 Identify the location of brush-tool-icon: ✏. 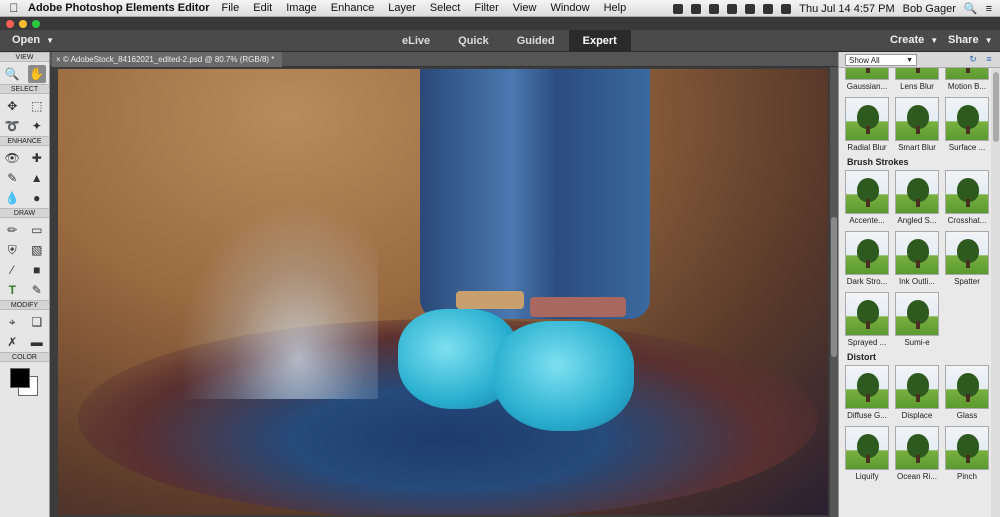
(12, 230).